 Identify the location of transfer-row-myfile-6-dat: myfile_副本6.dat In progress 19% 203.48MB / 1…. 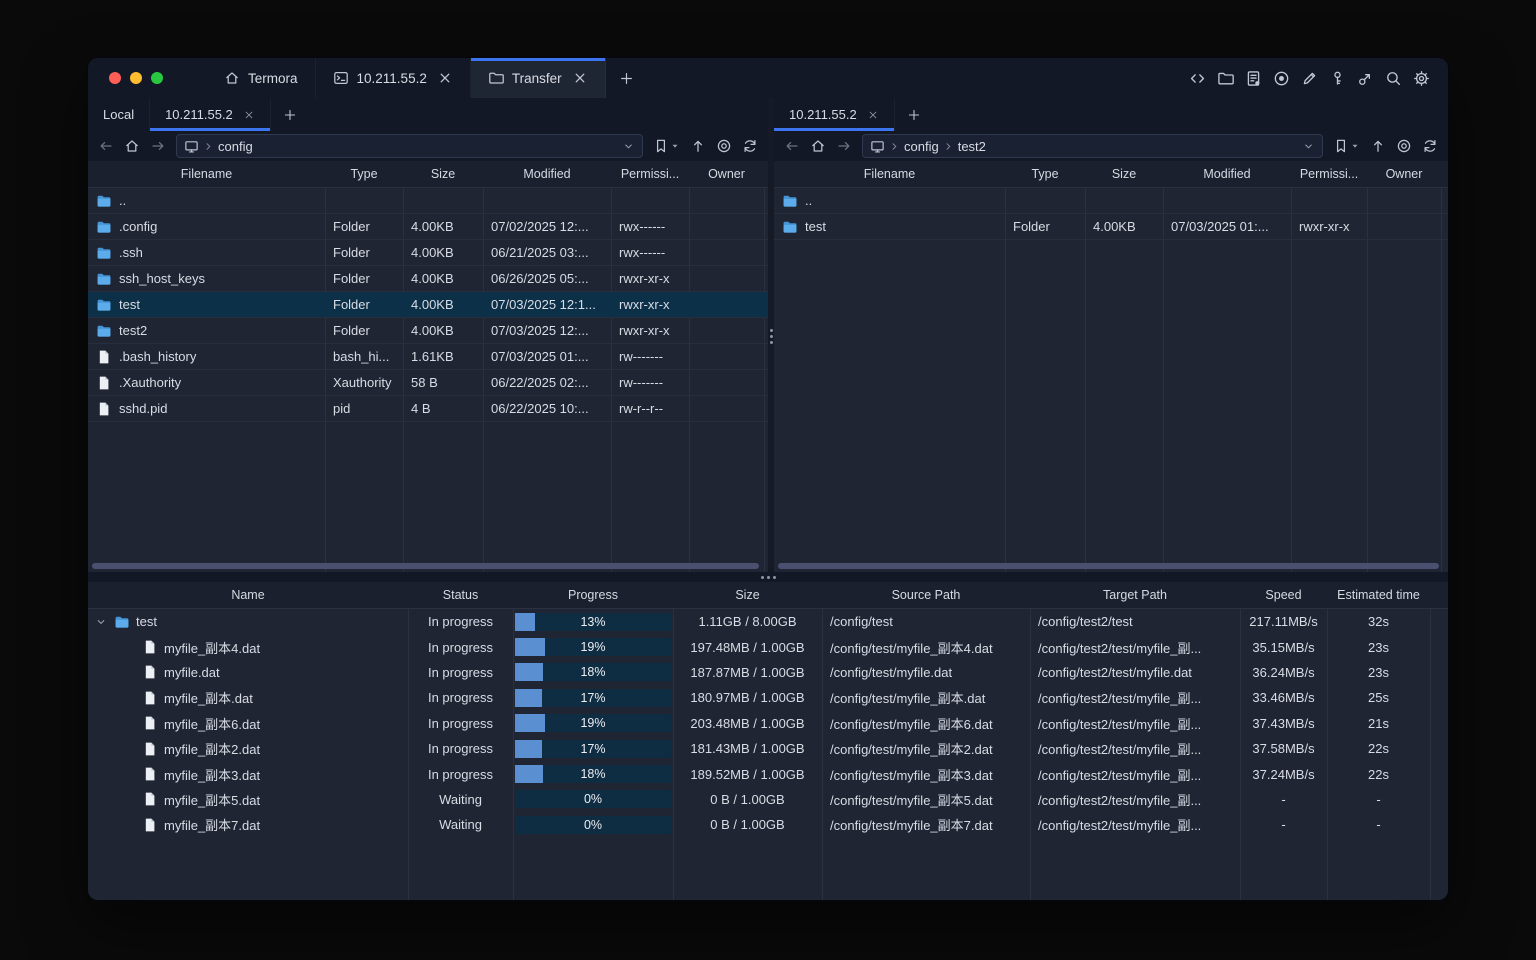
(768, 723).